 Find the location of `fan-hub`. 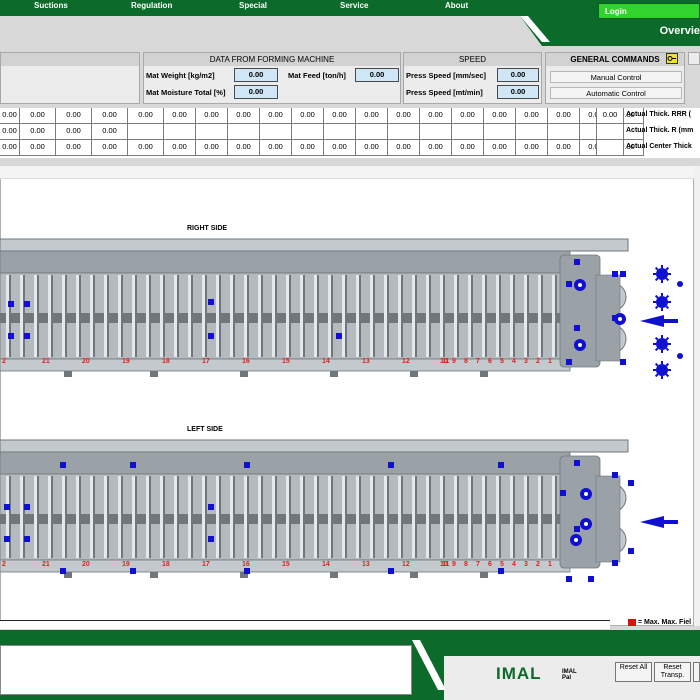

fan-hub is located at coordinates (620, 319).